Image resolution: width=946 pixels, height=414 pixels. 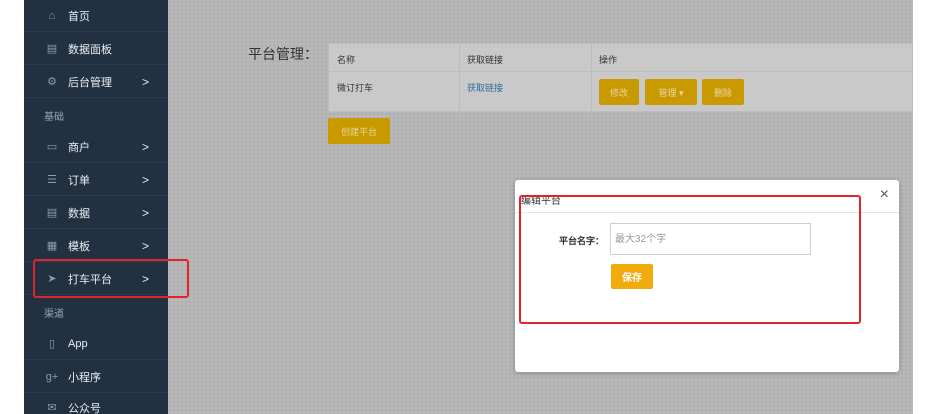 I want to click on sidebar-section-basic: 基础, so click(x=54, y=117).